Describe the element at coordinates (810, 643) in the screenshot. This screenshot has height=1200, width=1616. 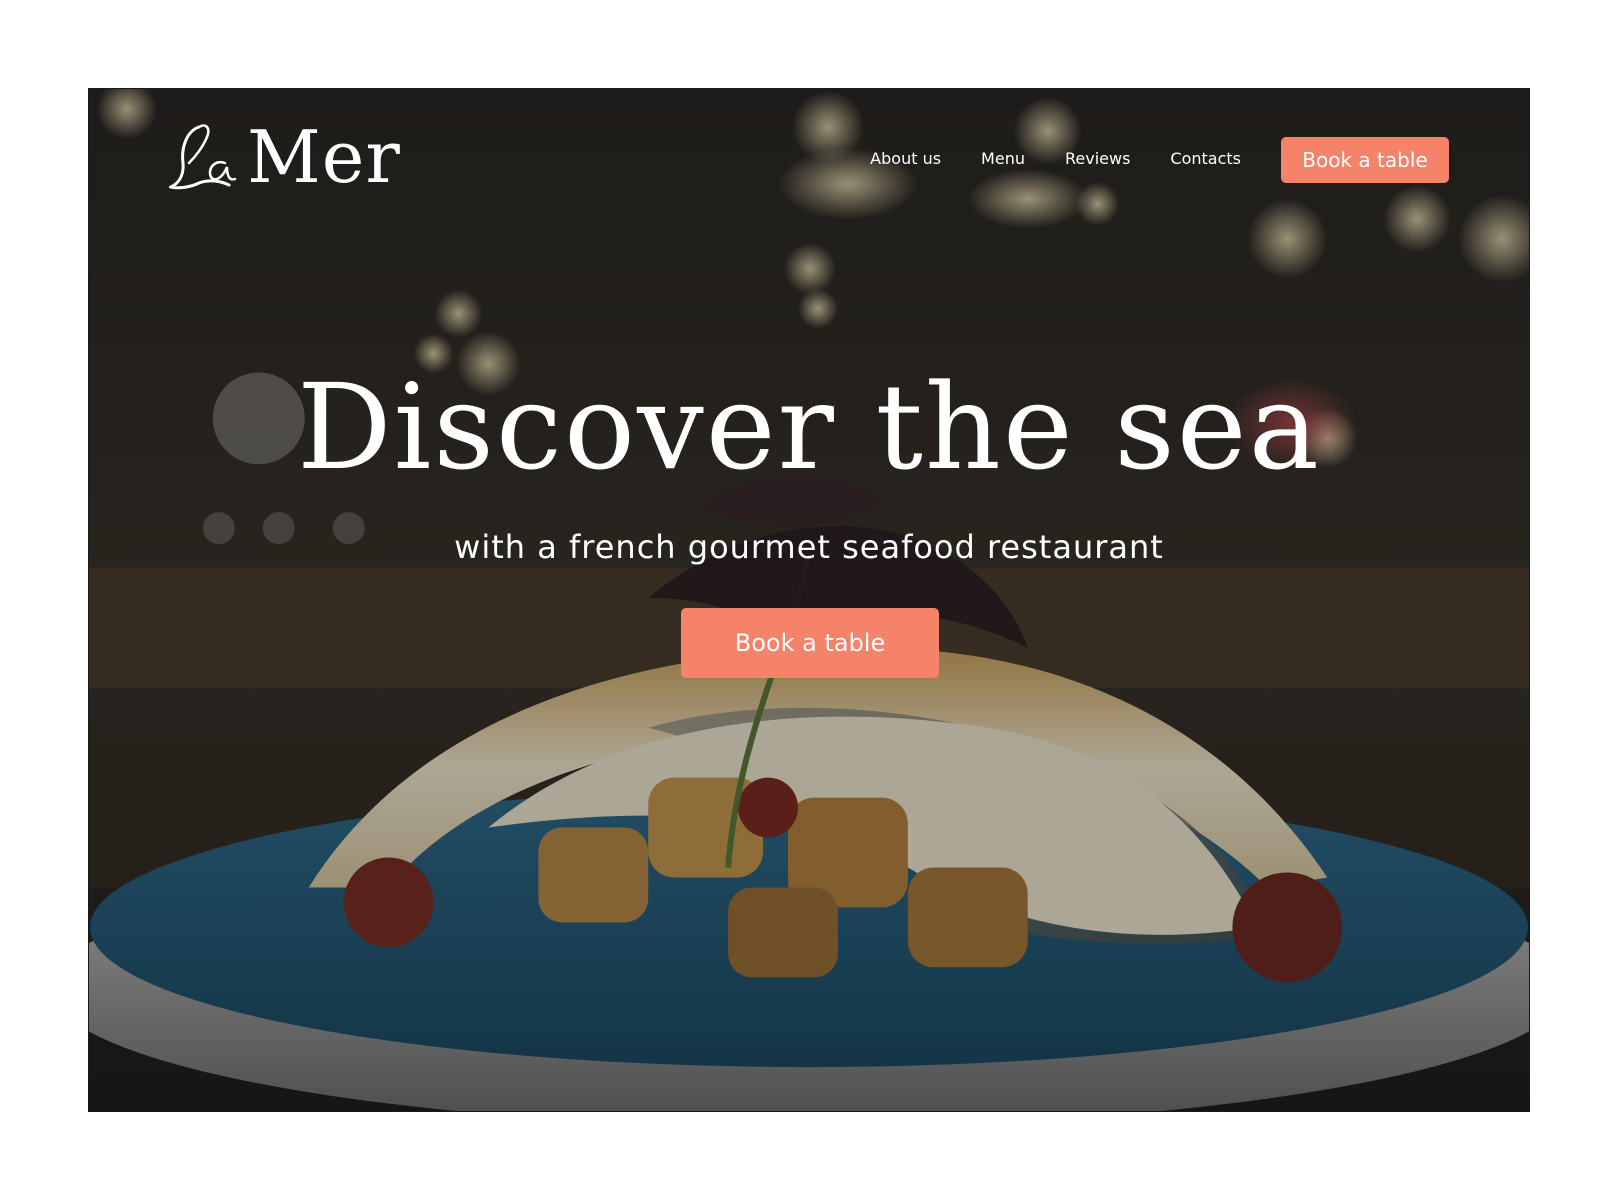
I see `hero-book-table-button: Book a table` at that location.